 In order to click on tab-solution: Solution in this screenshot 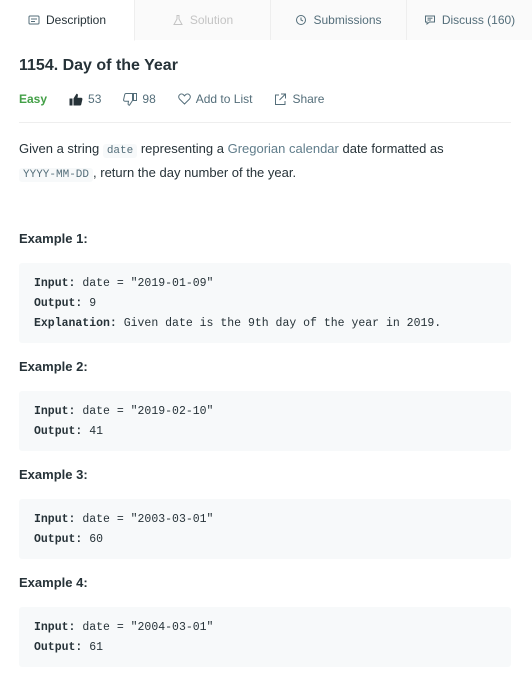, I will do `click(203, 20)`.